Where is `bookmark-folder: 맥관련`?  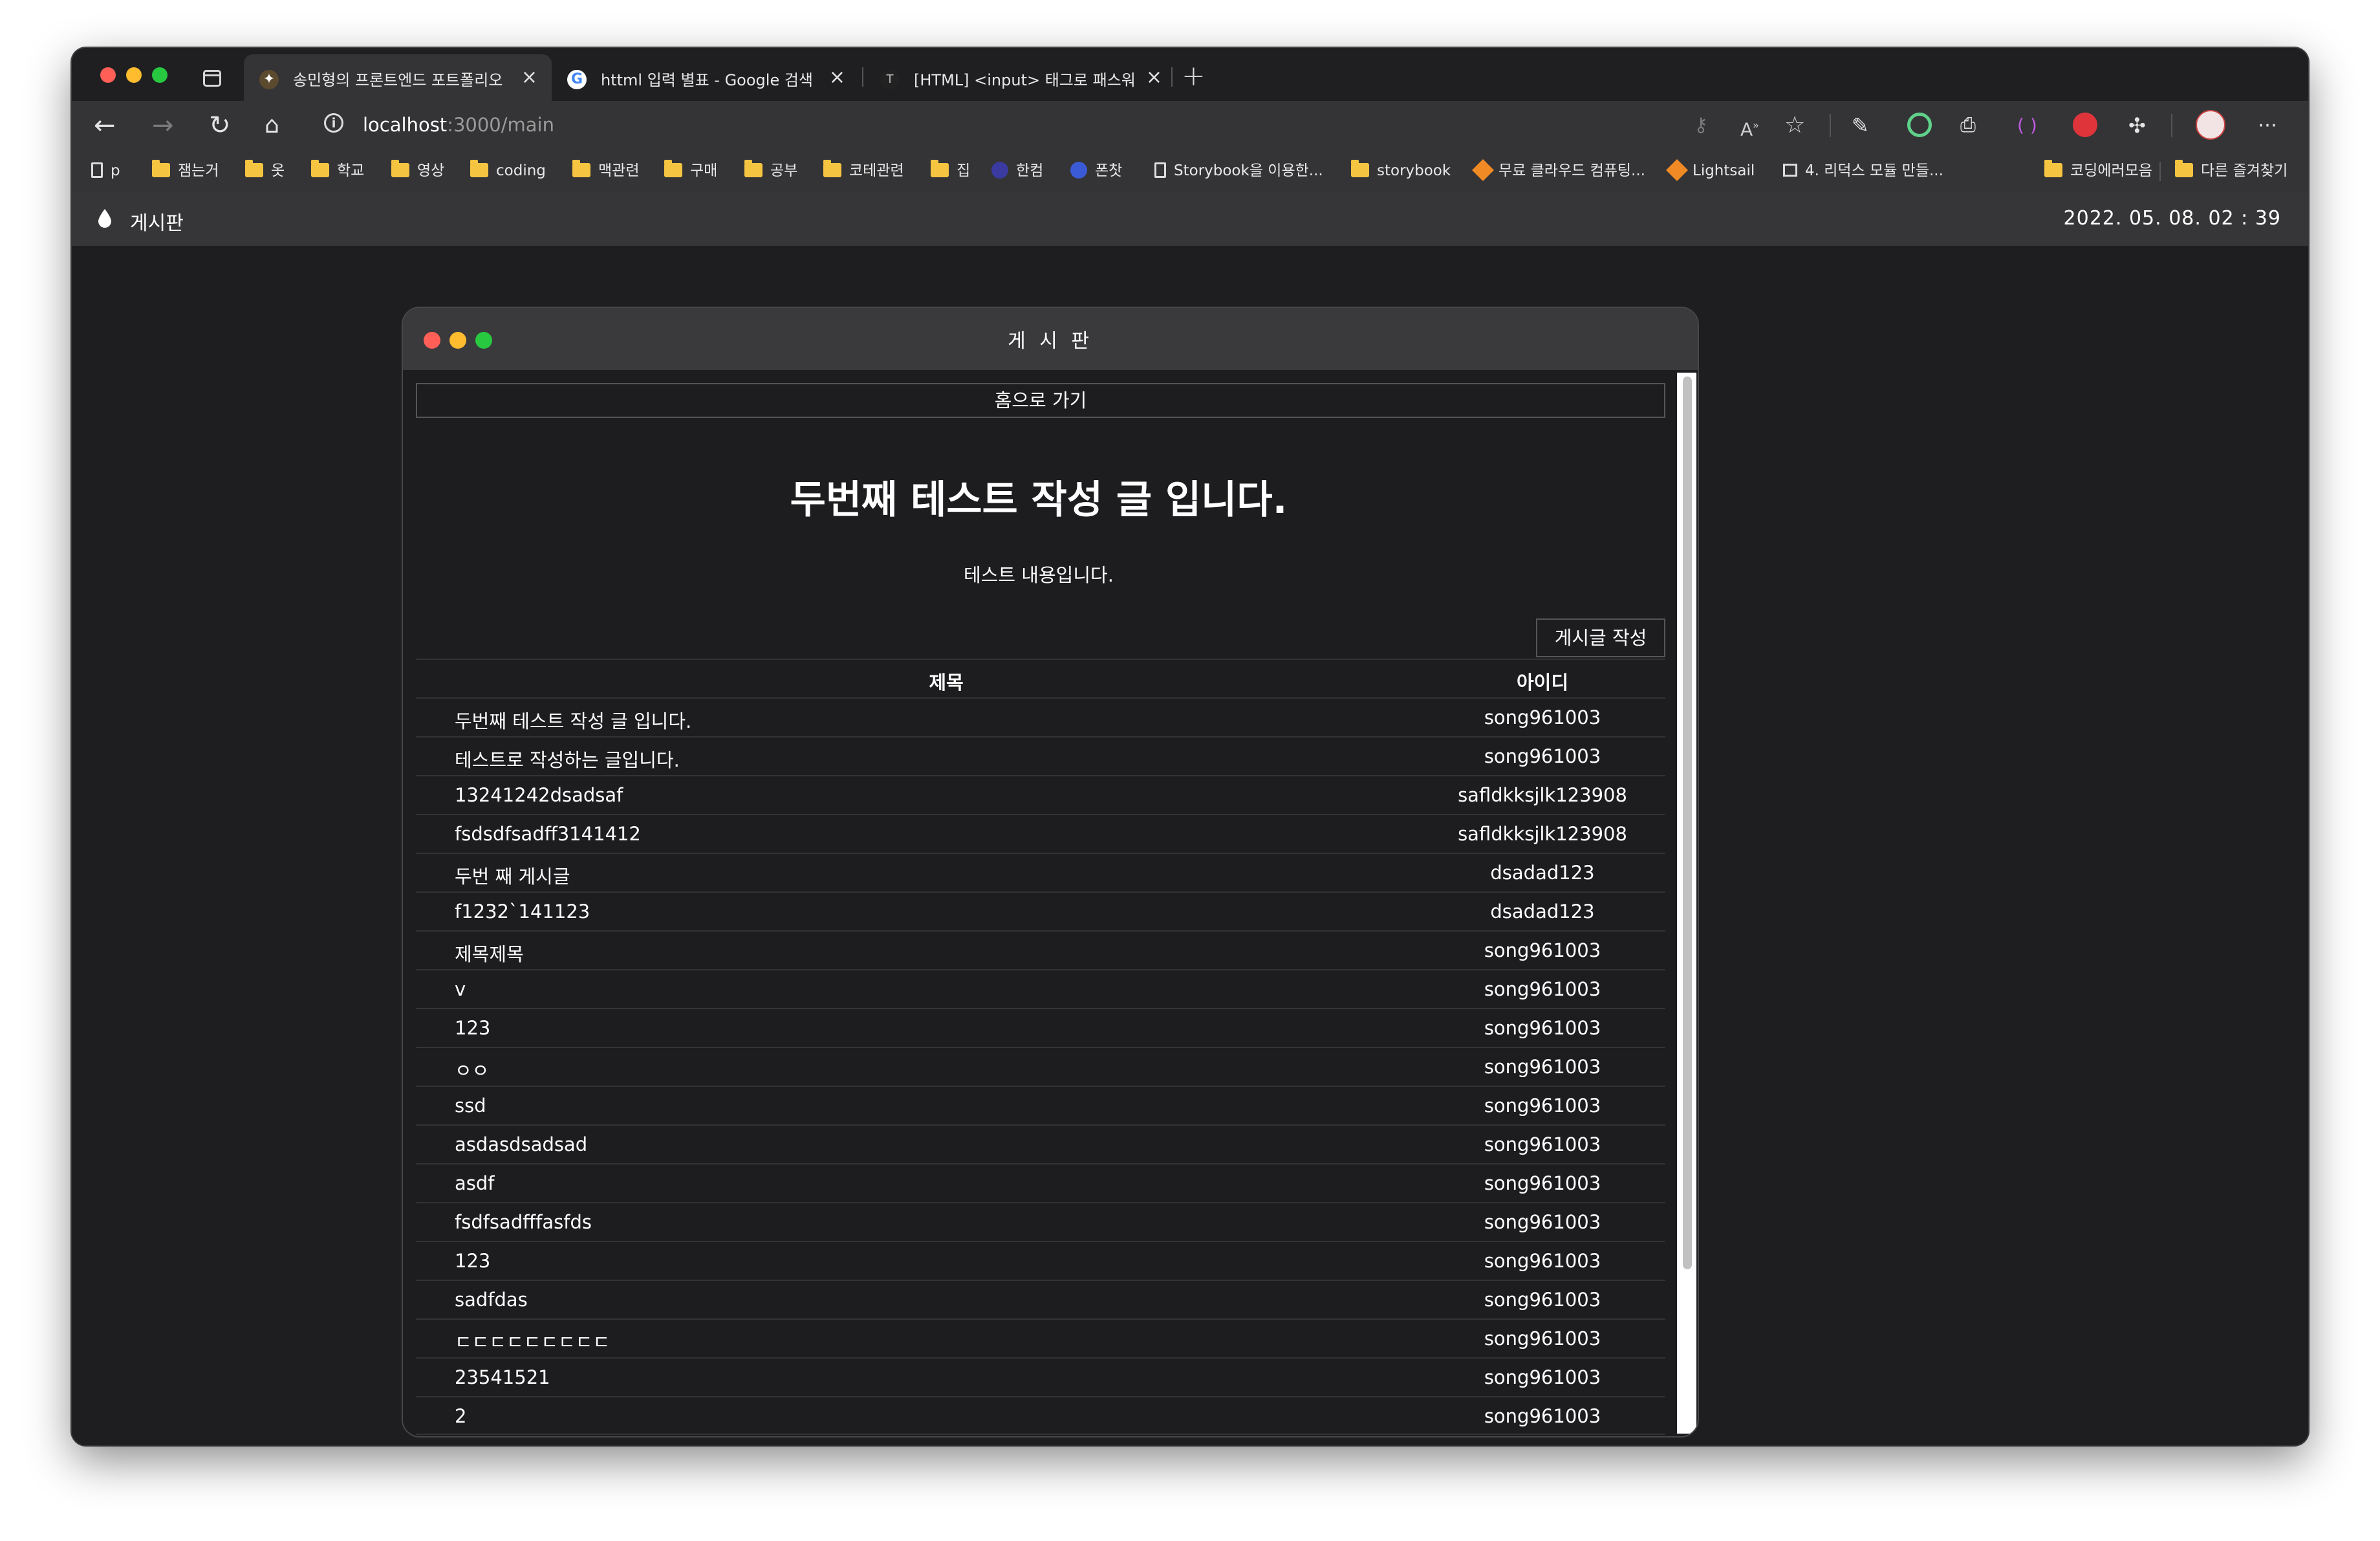 bookmark-folder: 맥관련 is located at coordinates (605, 170).